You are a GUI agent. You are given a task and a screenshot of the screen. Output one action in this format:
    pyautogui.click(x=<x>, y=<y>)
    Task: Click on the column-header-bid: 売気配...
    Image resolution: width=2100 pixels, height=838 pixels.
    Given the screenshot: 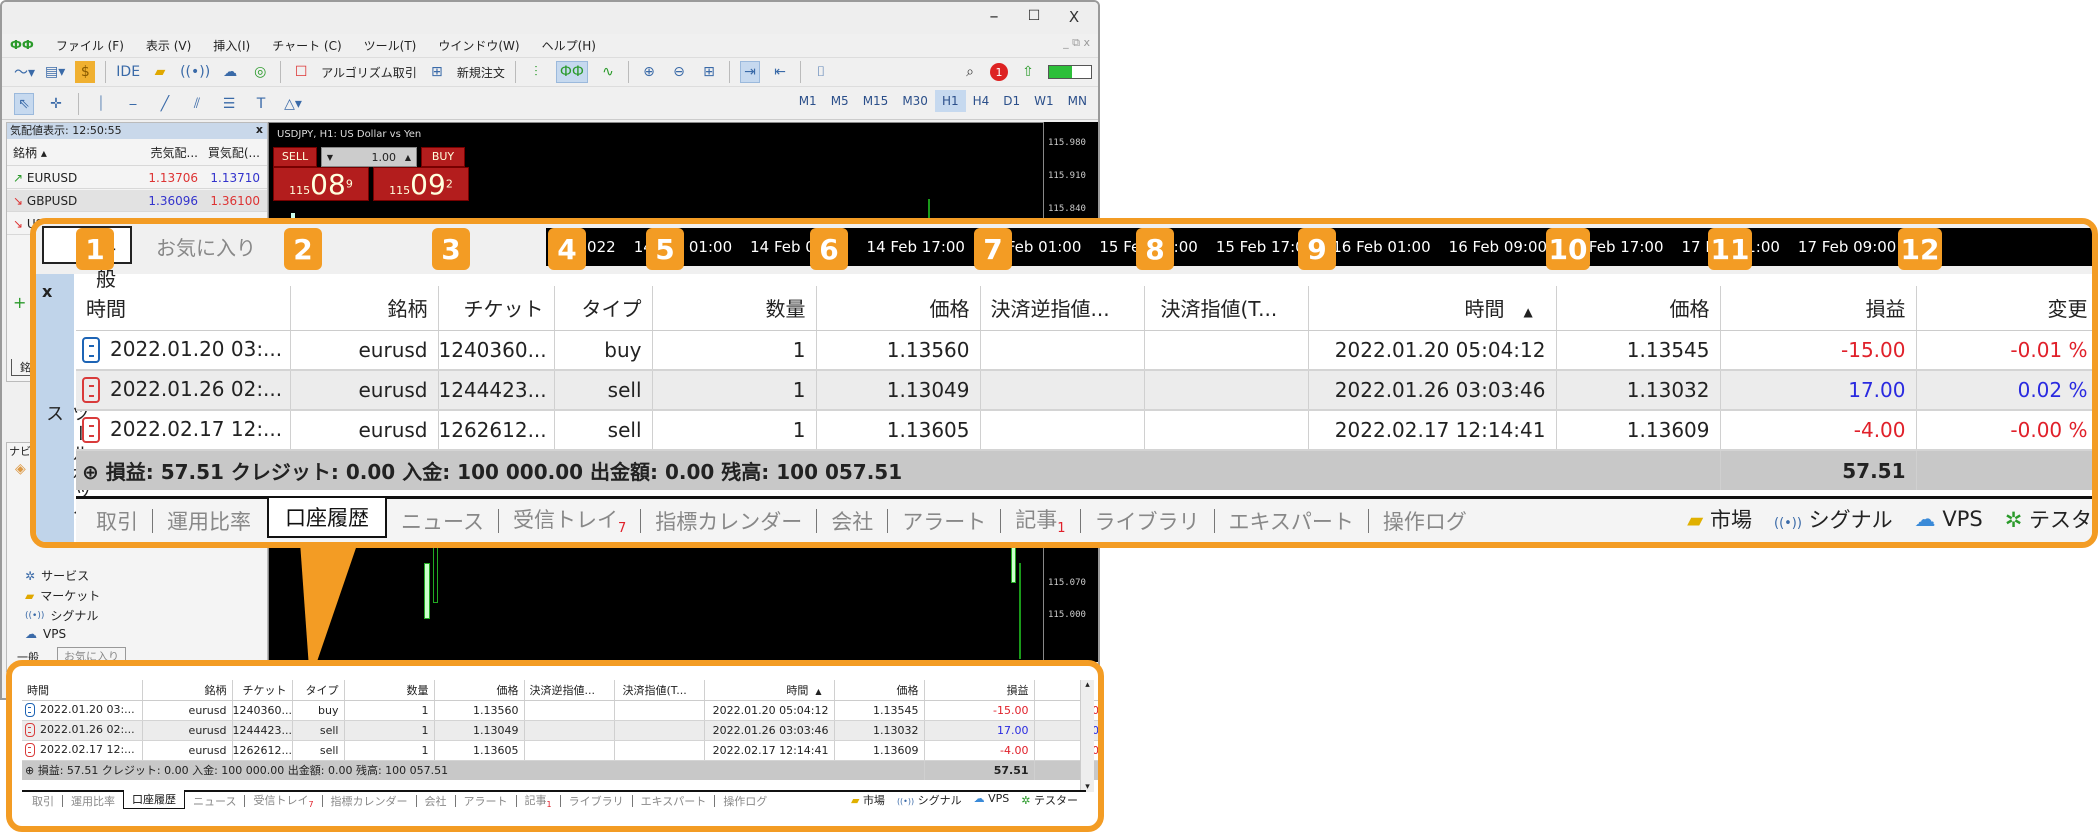 What is the action you would take?
    pyautogui.click(x=172, y=152)
    